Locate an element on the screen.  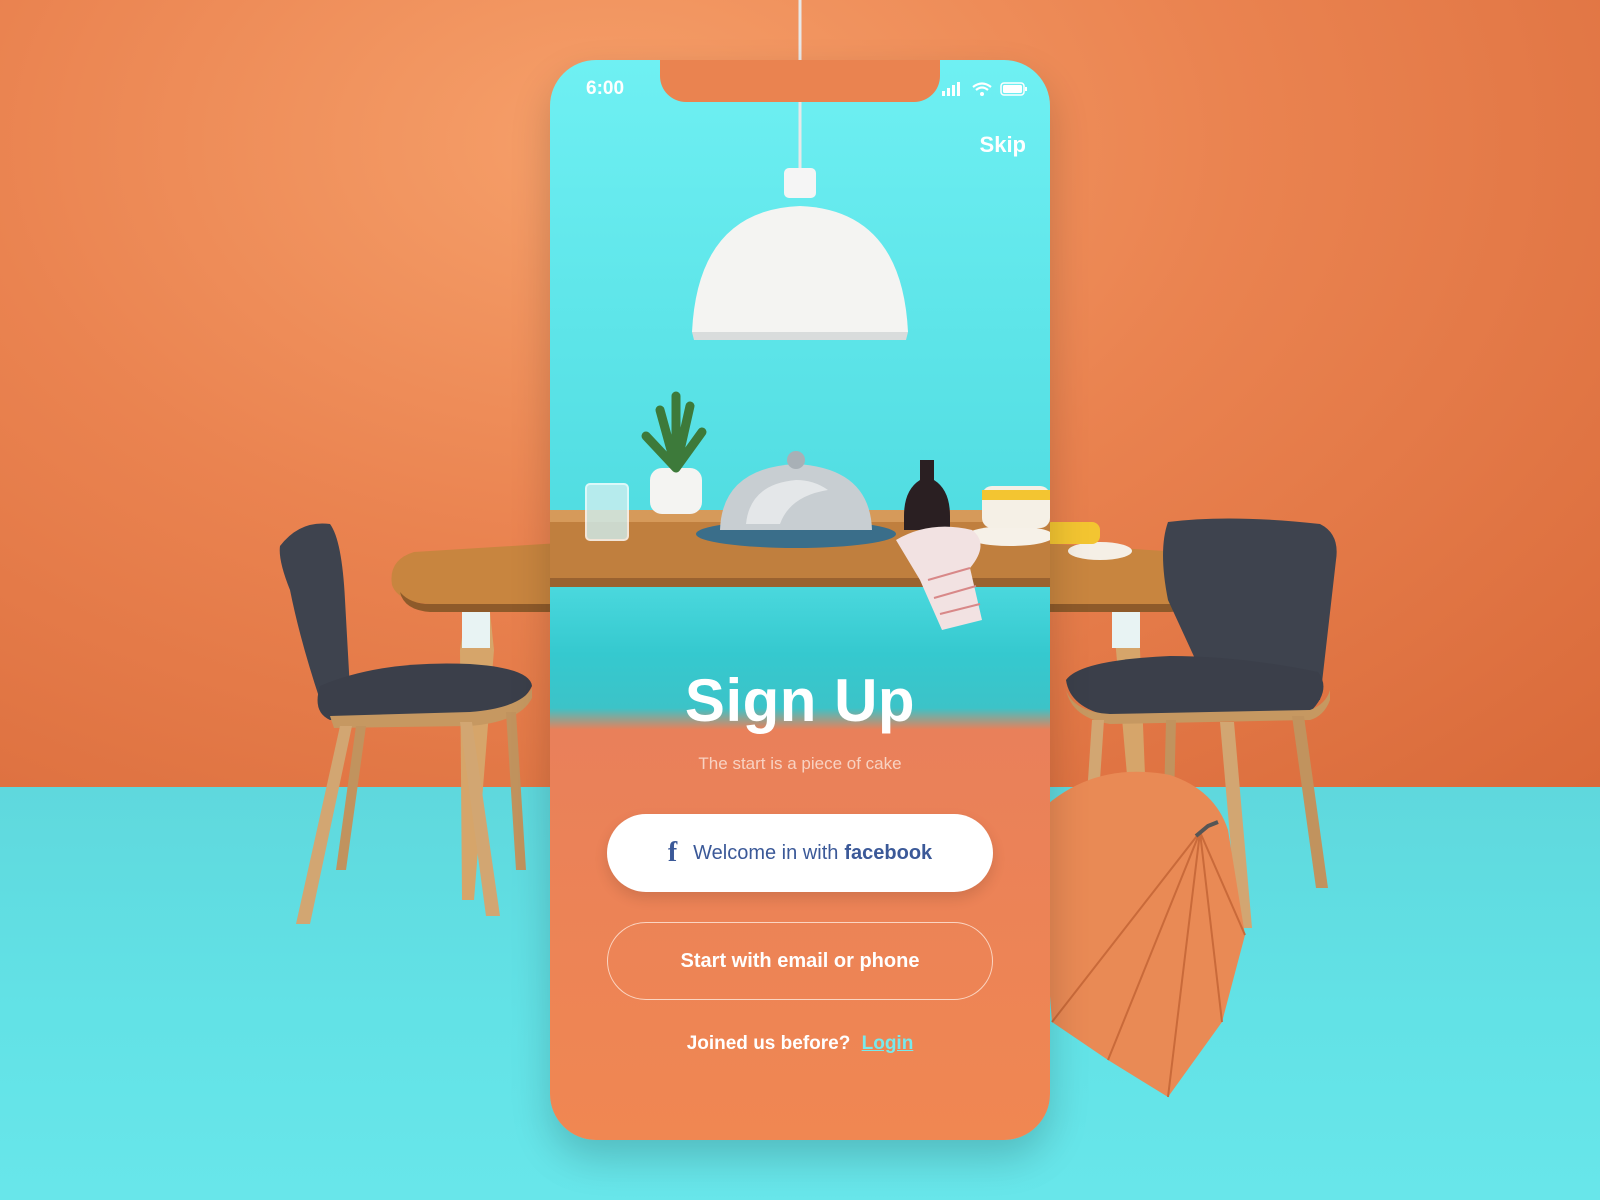
email-phone-button: Start with email or phone is located at coordinates (800, 961).